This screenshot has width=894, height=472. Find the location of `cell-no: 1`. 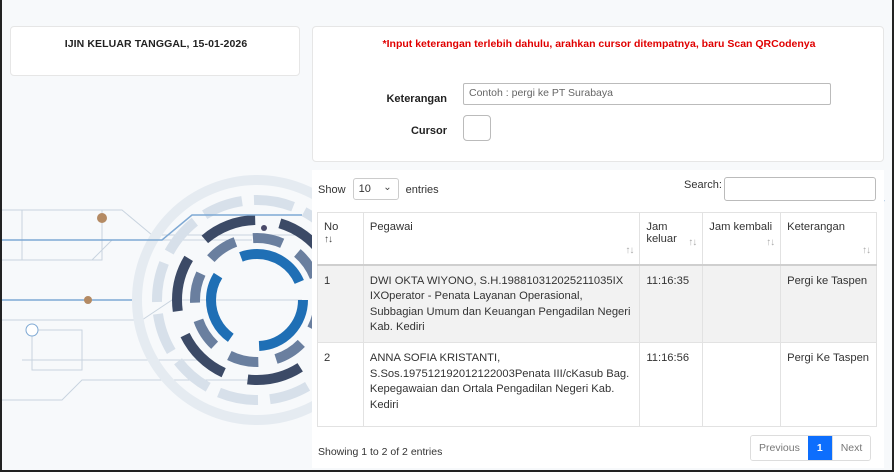

cell-no: 1 is located at coordinates (340, 303).